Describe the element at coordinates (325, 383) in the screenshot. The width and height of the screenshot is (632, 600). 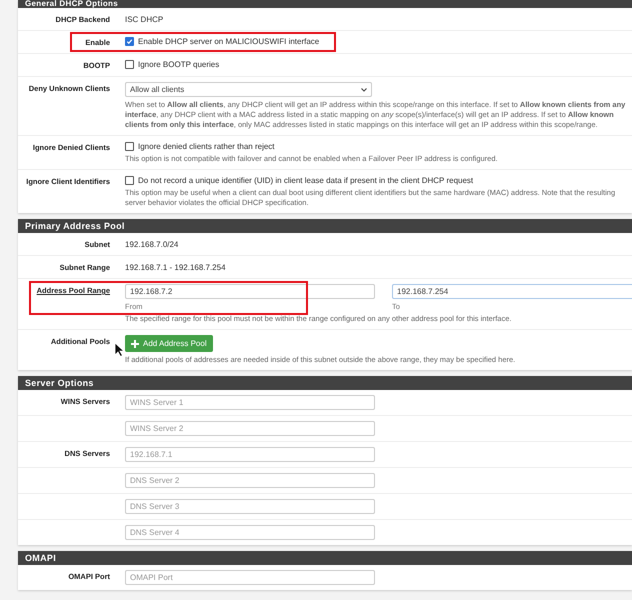
I see `section-header: Server Options` at that location.